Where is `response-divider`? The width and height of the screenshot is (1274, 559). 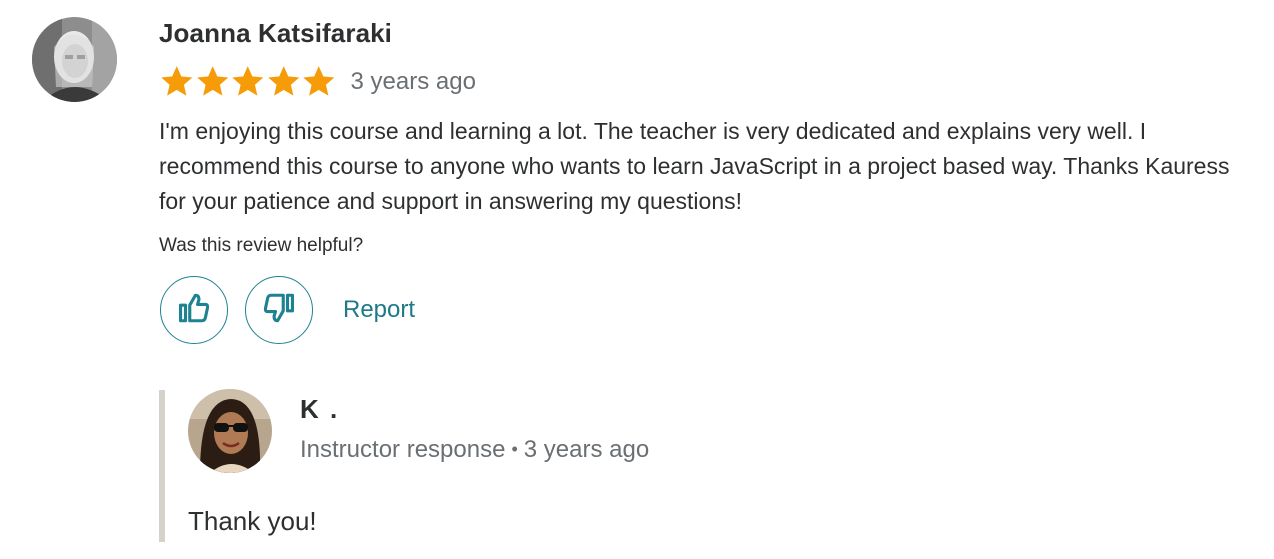
response-divider is located at coordinates (162, 466).